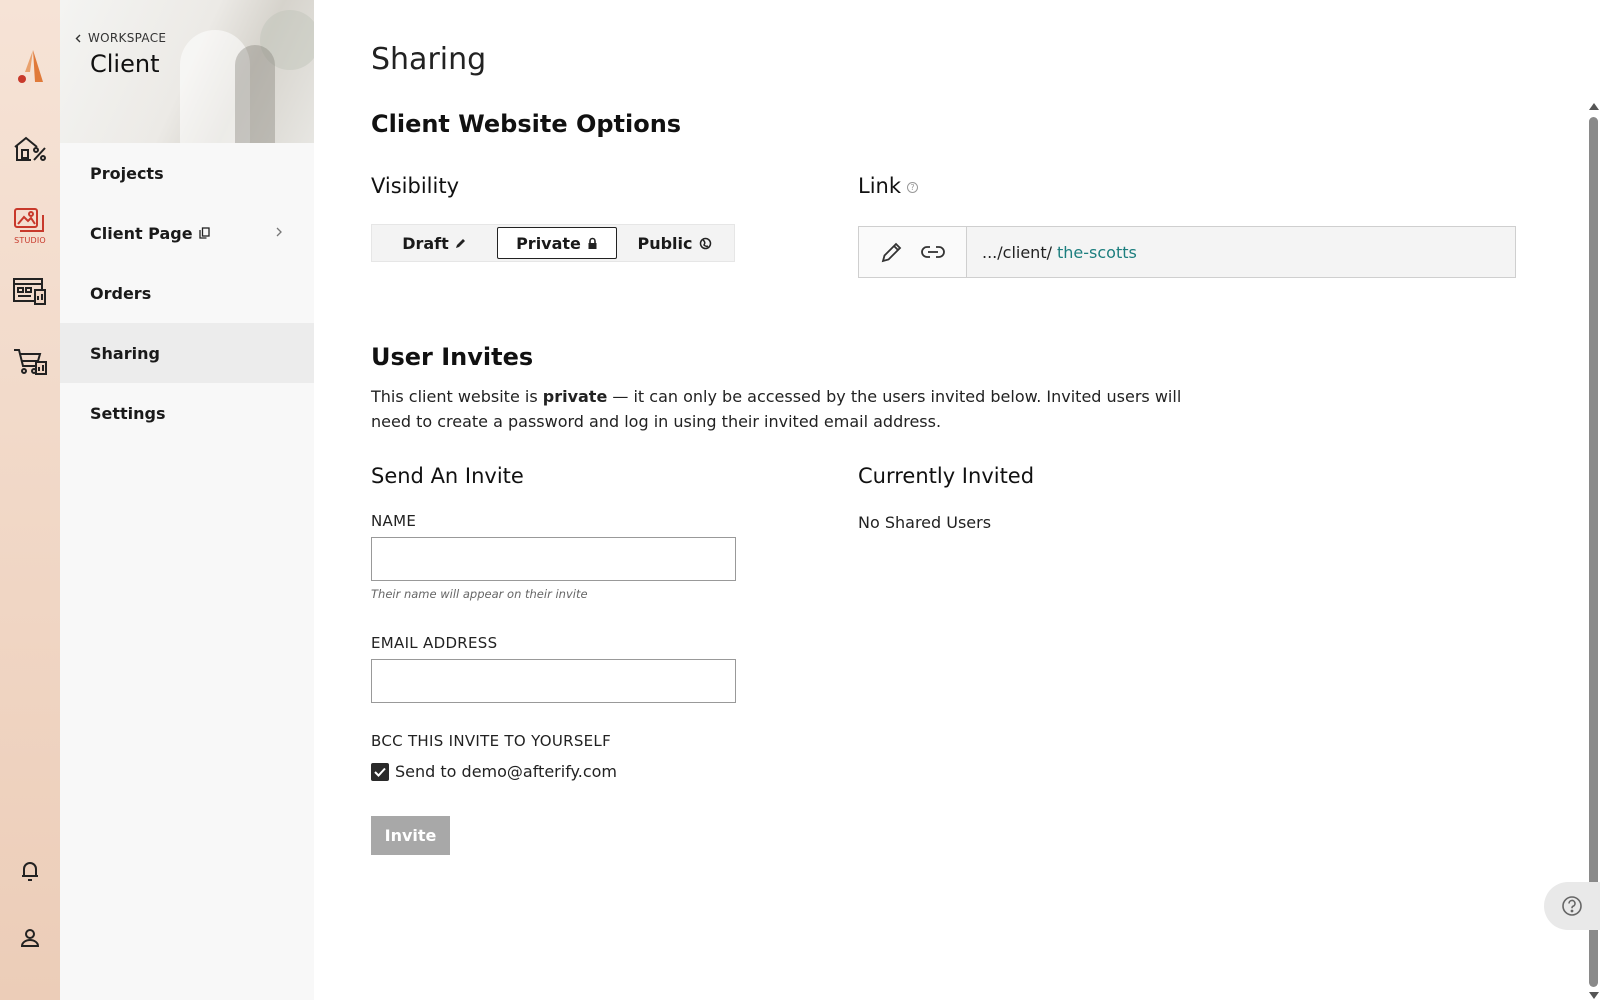  I want to click on sidebar-item-label: Projects, so click(127, 173).